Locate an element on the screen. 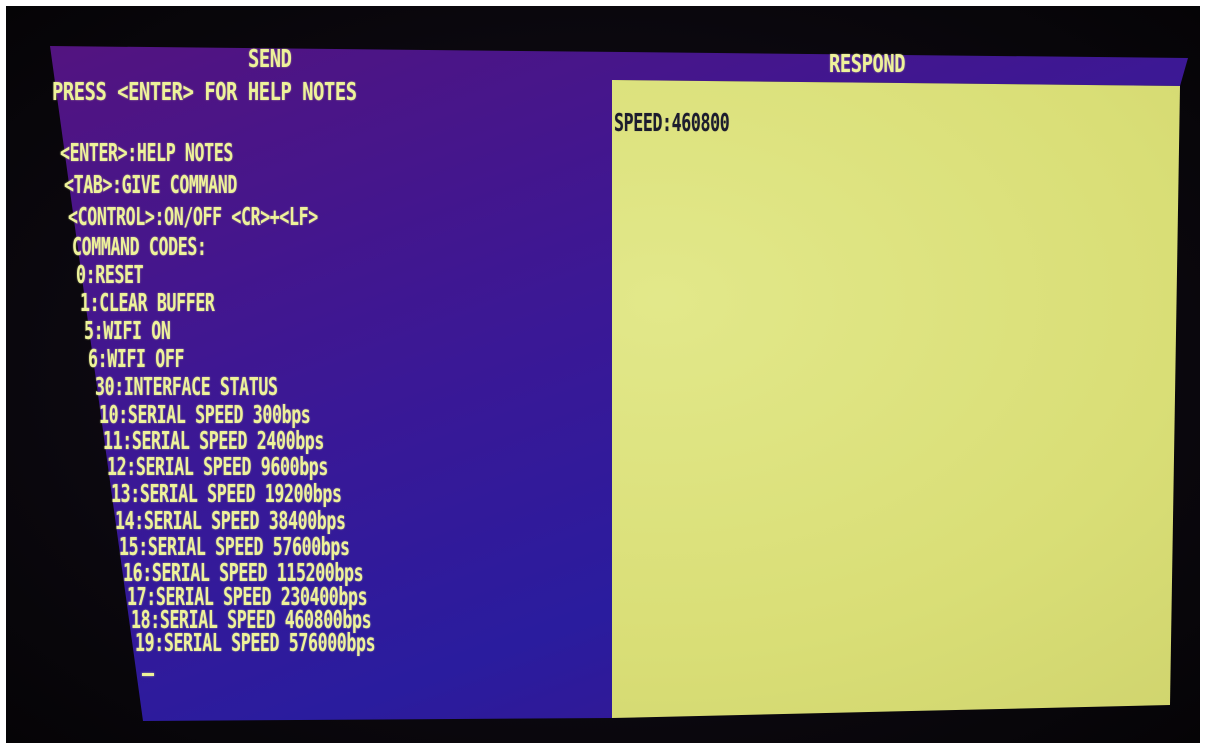 The height and width of the screenshot is (749, 1205). help-line-enter: <ENTER>:HELP NOTES is located at coordinates (146, 153).